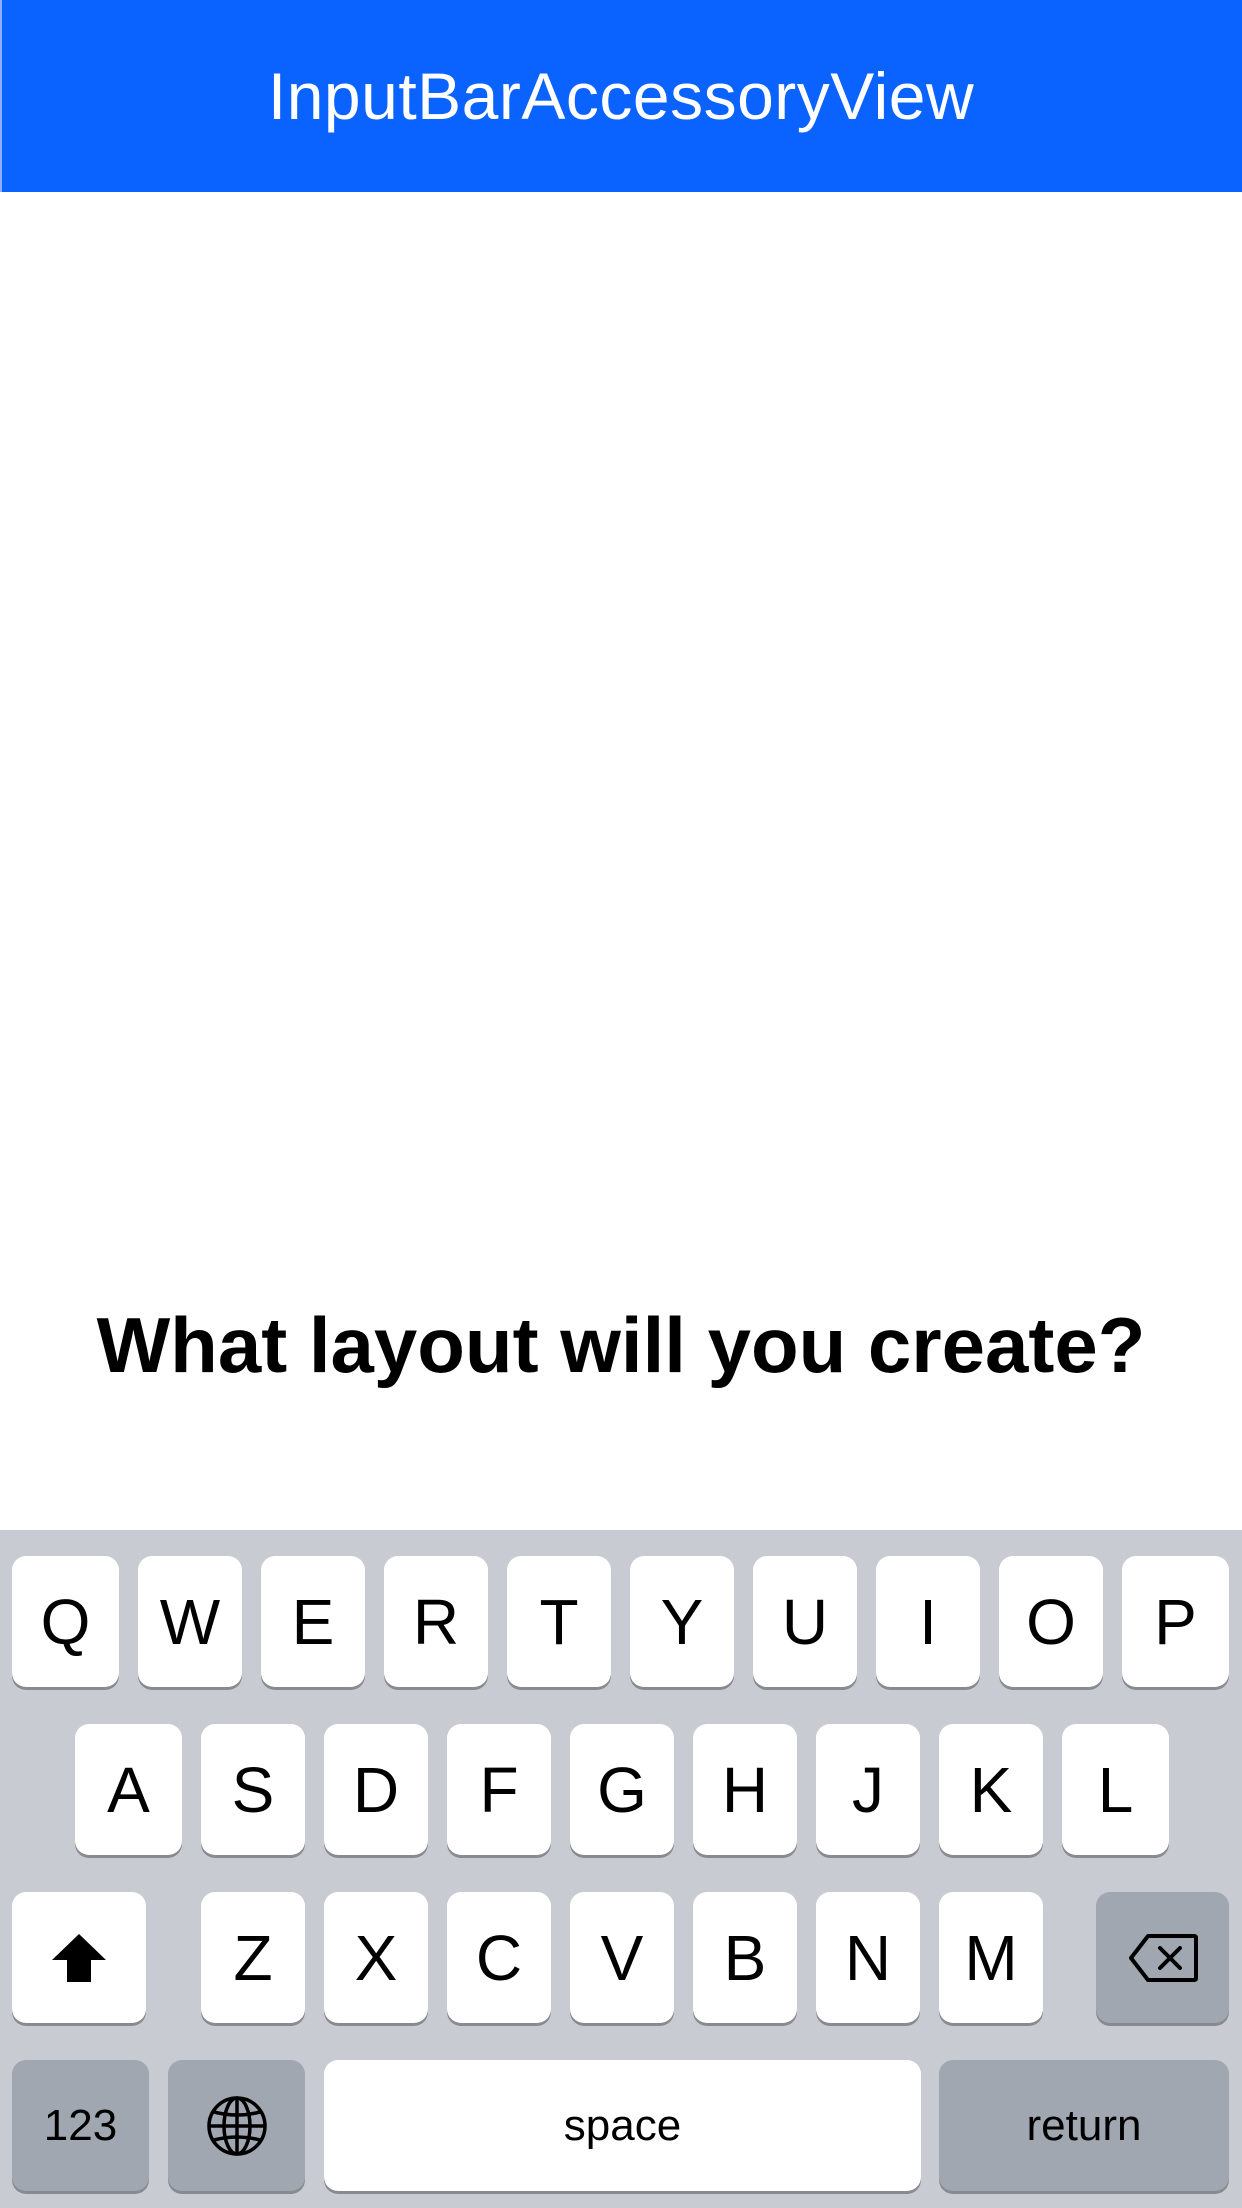 This screenshot has height=2208, width=1242. What do you see at coordinates (622, 1789) in the screenshot?
I see `key-g: G` at bounding box center [622, 1789].